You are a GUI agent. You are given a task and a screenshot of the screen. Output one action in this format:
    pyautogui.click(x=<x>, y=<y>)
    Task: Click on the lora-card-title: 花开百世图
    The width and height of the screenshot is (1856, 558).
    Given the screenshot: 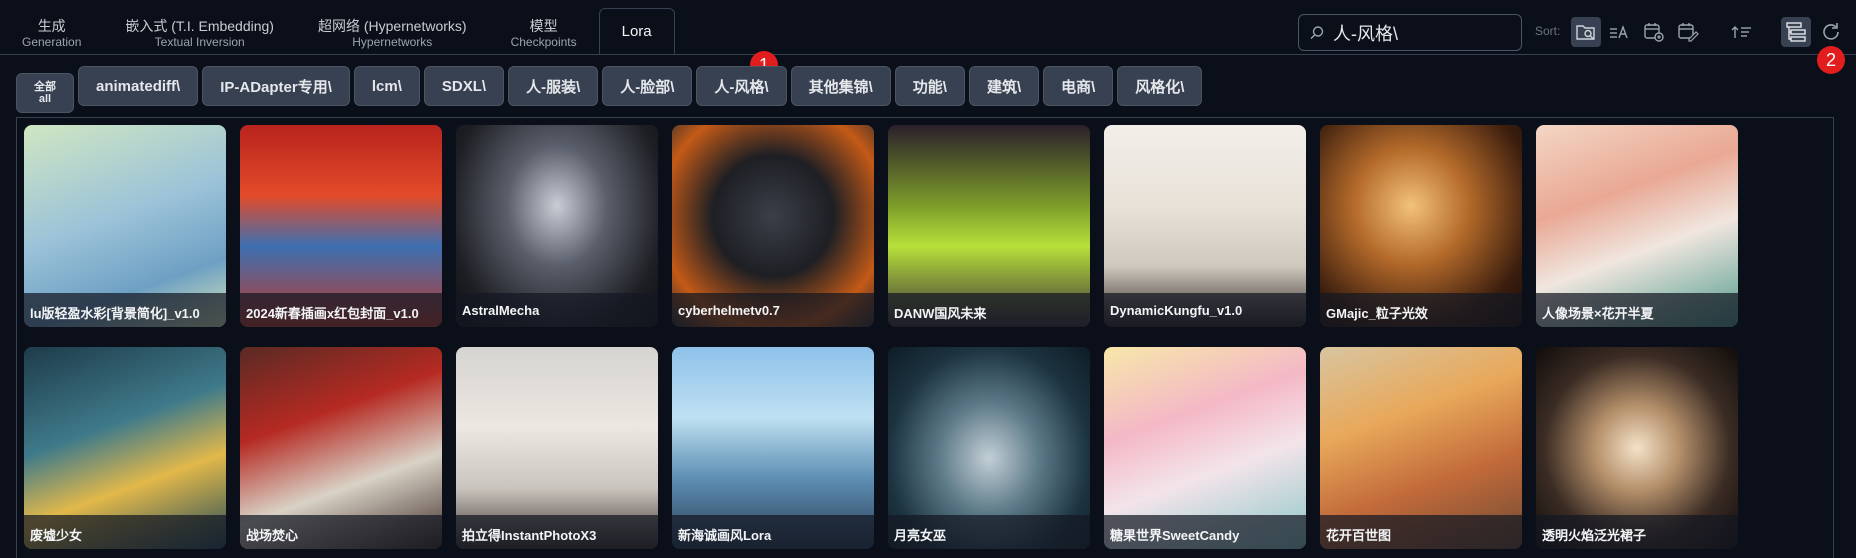 What is the action you would take?
    pyautogui.click(x=1421, y=532)
    